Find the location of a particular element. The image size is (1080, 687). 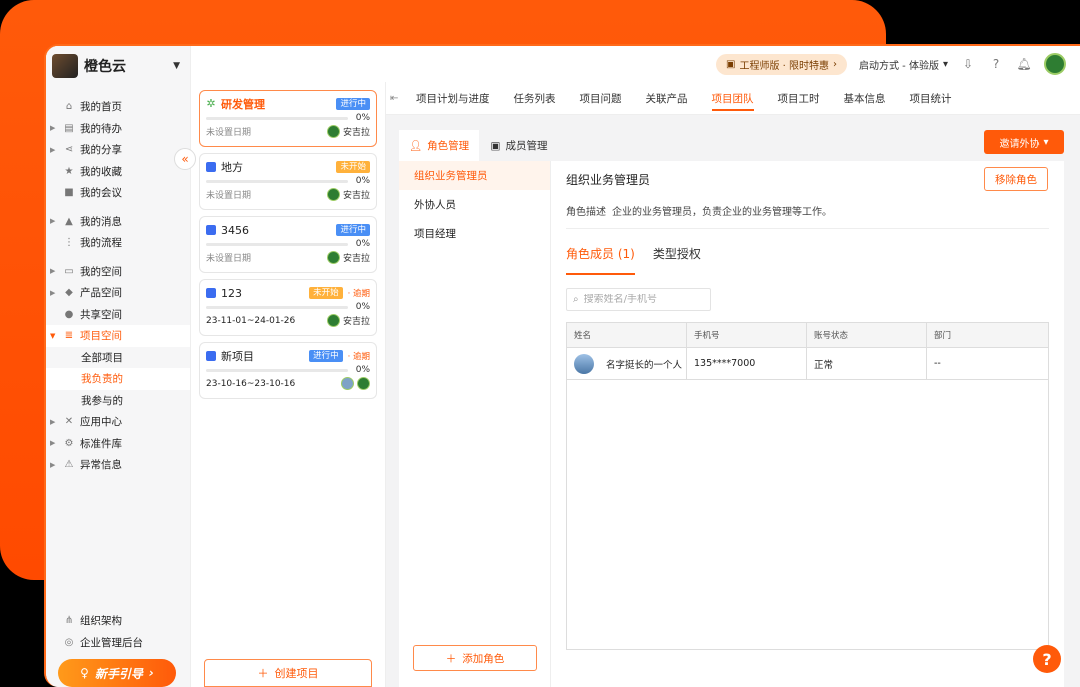

add-role-button: ＋ 添加角色 is located at coordinates (475, 658).